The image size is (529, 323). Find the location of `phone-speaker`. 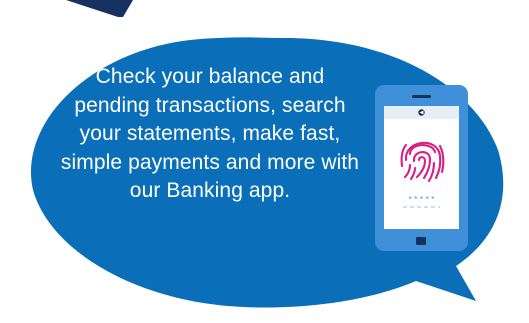

phone-speaker is located at coordinates (421, 96).